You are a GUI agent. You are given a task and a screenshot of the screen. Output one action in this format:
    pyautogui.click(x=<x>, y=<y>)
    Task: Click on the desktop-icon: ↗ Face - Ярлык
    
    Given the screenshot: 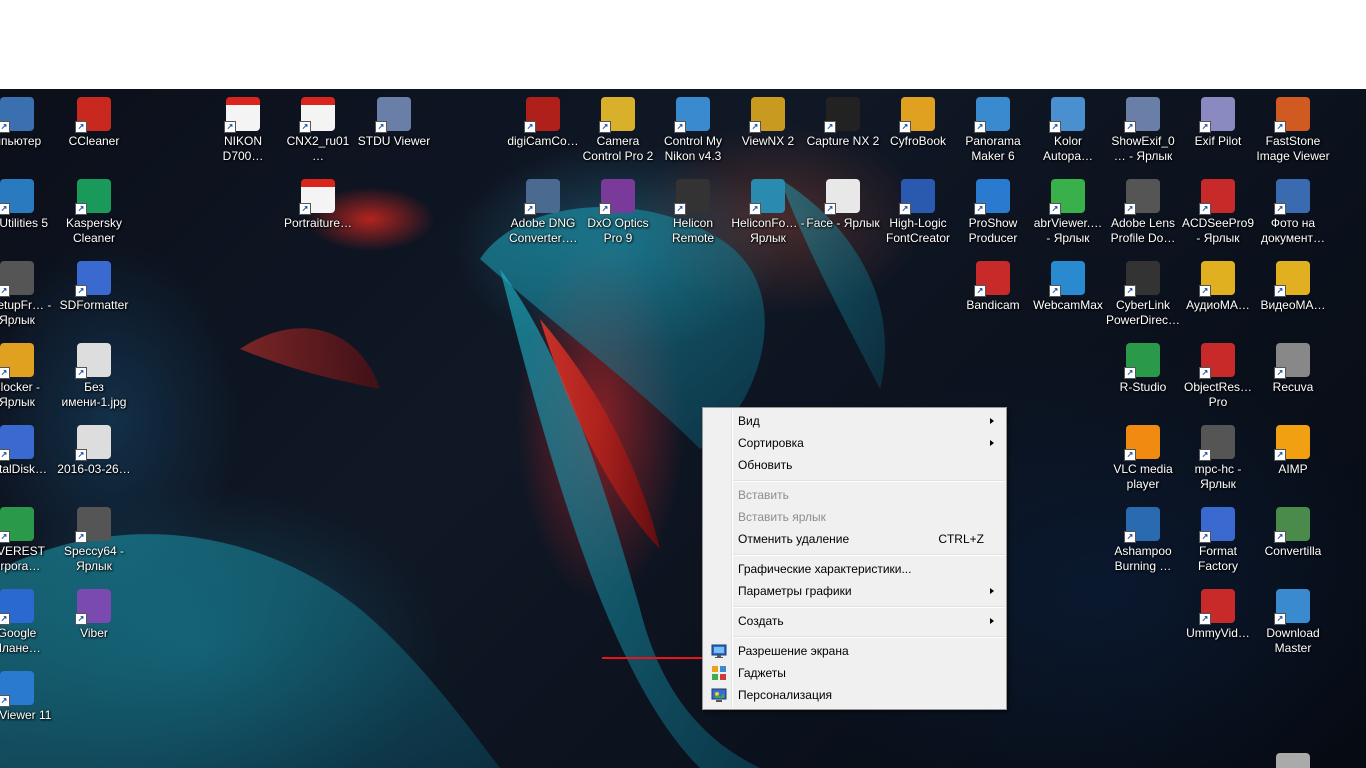 What is the action you would take?
    pyautogui.click(x=843, y=205)
    